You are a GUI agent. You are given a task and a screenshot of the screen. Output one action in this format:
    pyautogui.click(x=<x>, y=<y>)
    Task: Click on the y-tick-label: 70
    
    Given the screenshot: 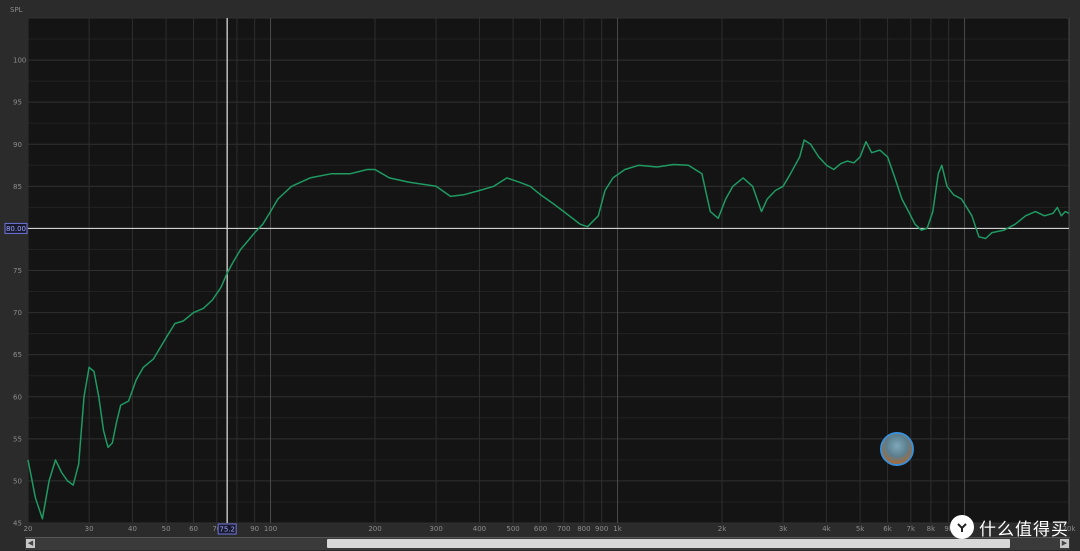 What is the action you would take?
    pyautogui.click(x=17, y=313)
    